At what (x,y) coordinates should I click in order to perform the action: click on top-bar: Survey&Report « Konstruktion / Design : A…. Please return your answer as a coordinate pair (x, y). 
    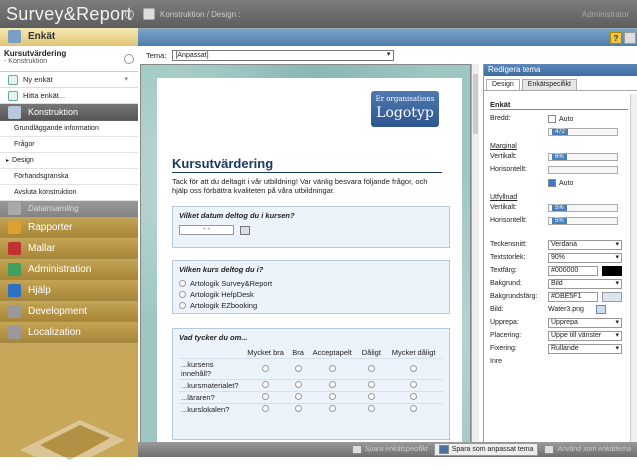
    Looking at the image, I should click on (318, 14).